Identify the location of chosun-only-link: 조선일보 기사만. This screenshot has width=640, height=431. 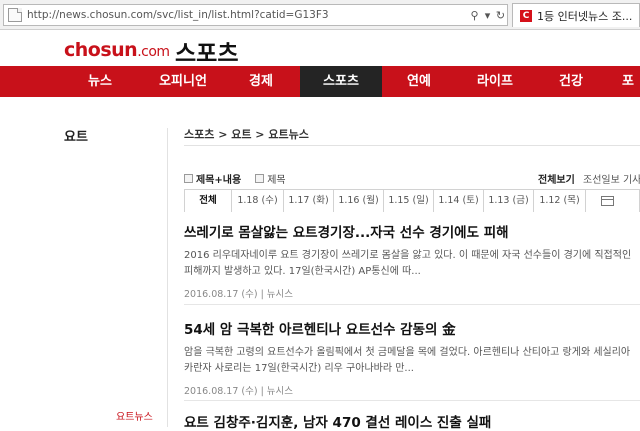
(611, 178).